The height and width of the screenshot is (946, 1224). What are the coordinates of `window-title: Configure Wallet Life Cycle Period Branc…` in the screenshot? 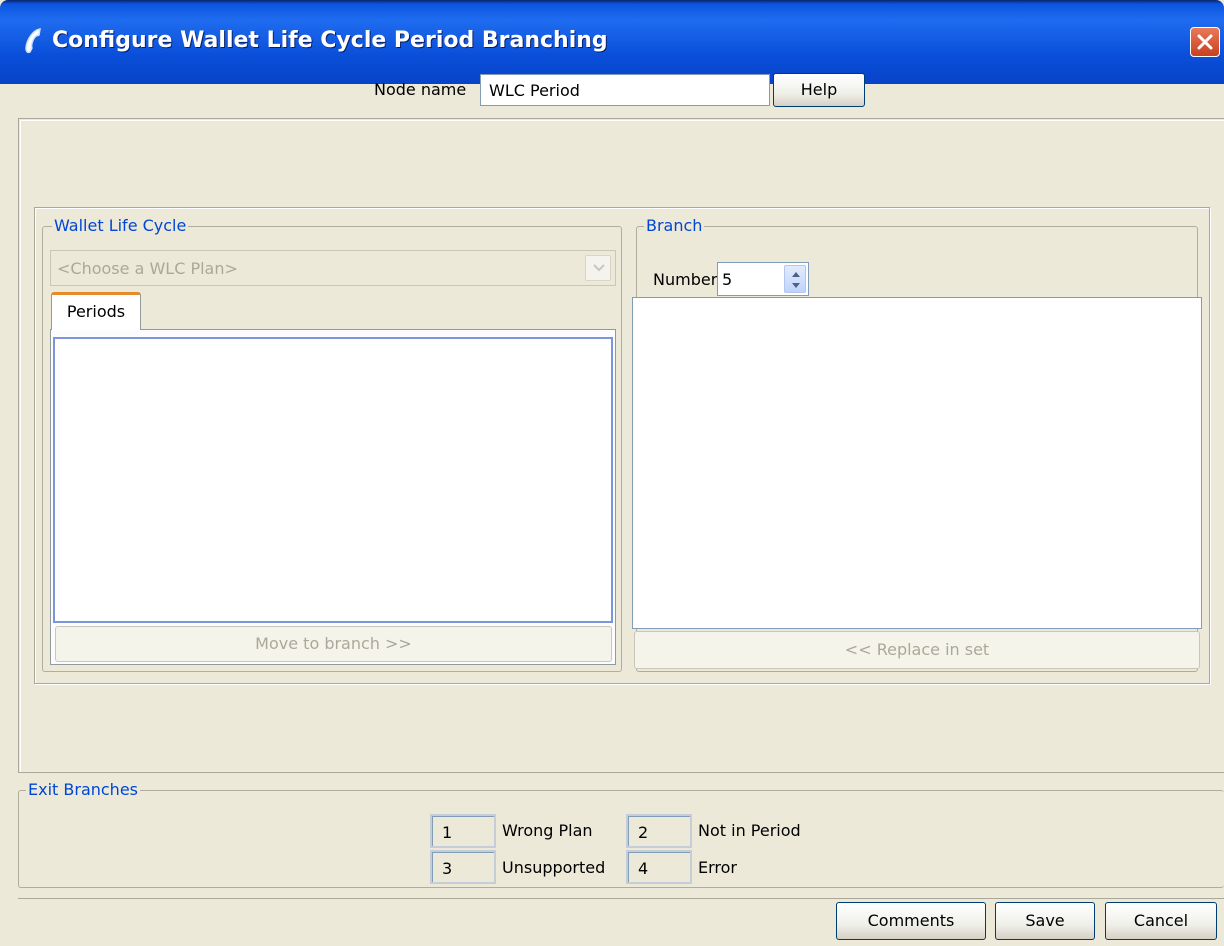 It's located at (330, 40).